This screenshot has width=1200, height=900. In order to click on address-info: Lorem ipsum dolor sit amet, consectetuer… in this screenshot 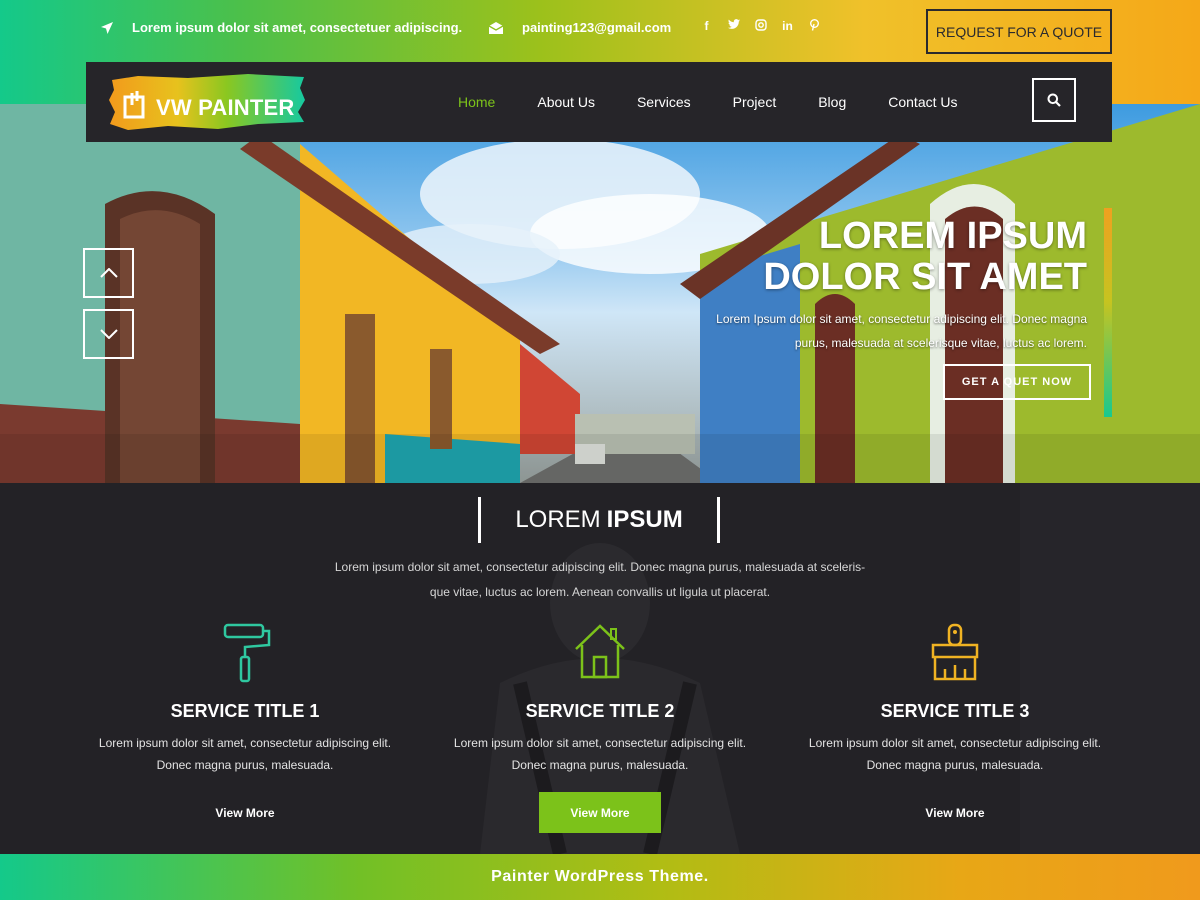, I will do `click(281, 27)`.